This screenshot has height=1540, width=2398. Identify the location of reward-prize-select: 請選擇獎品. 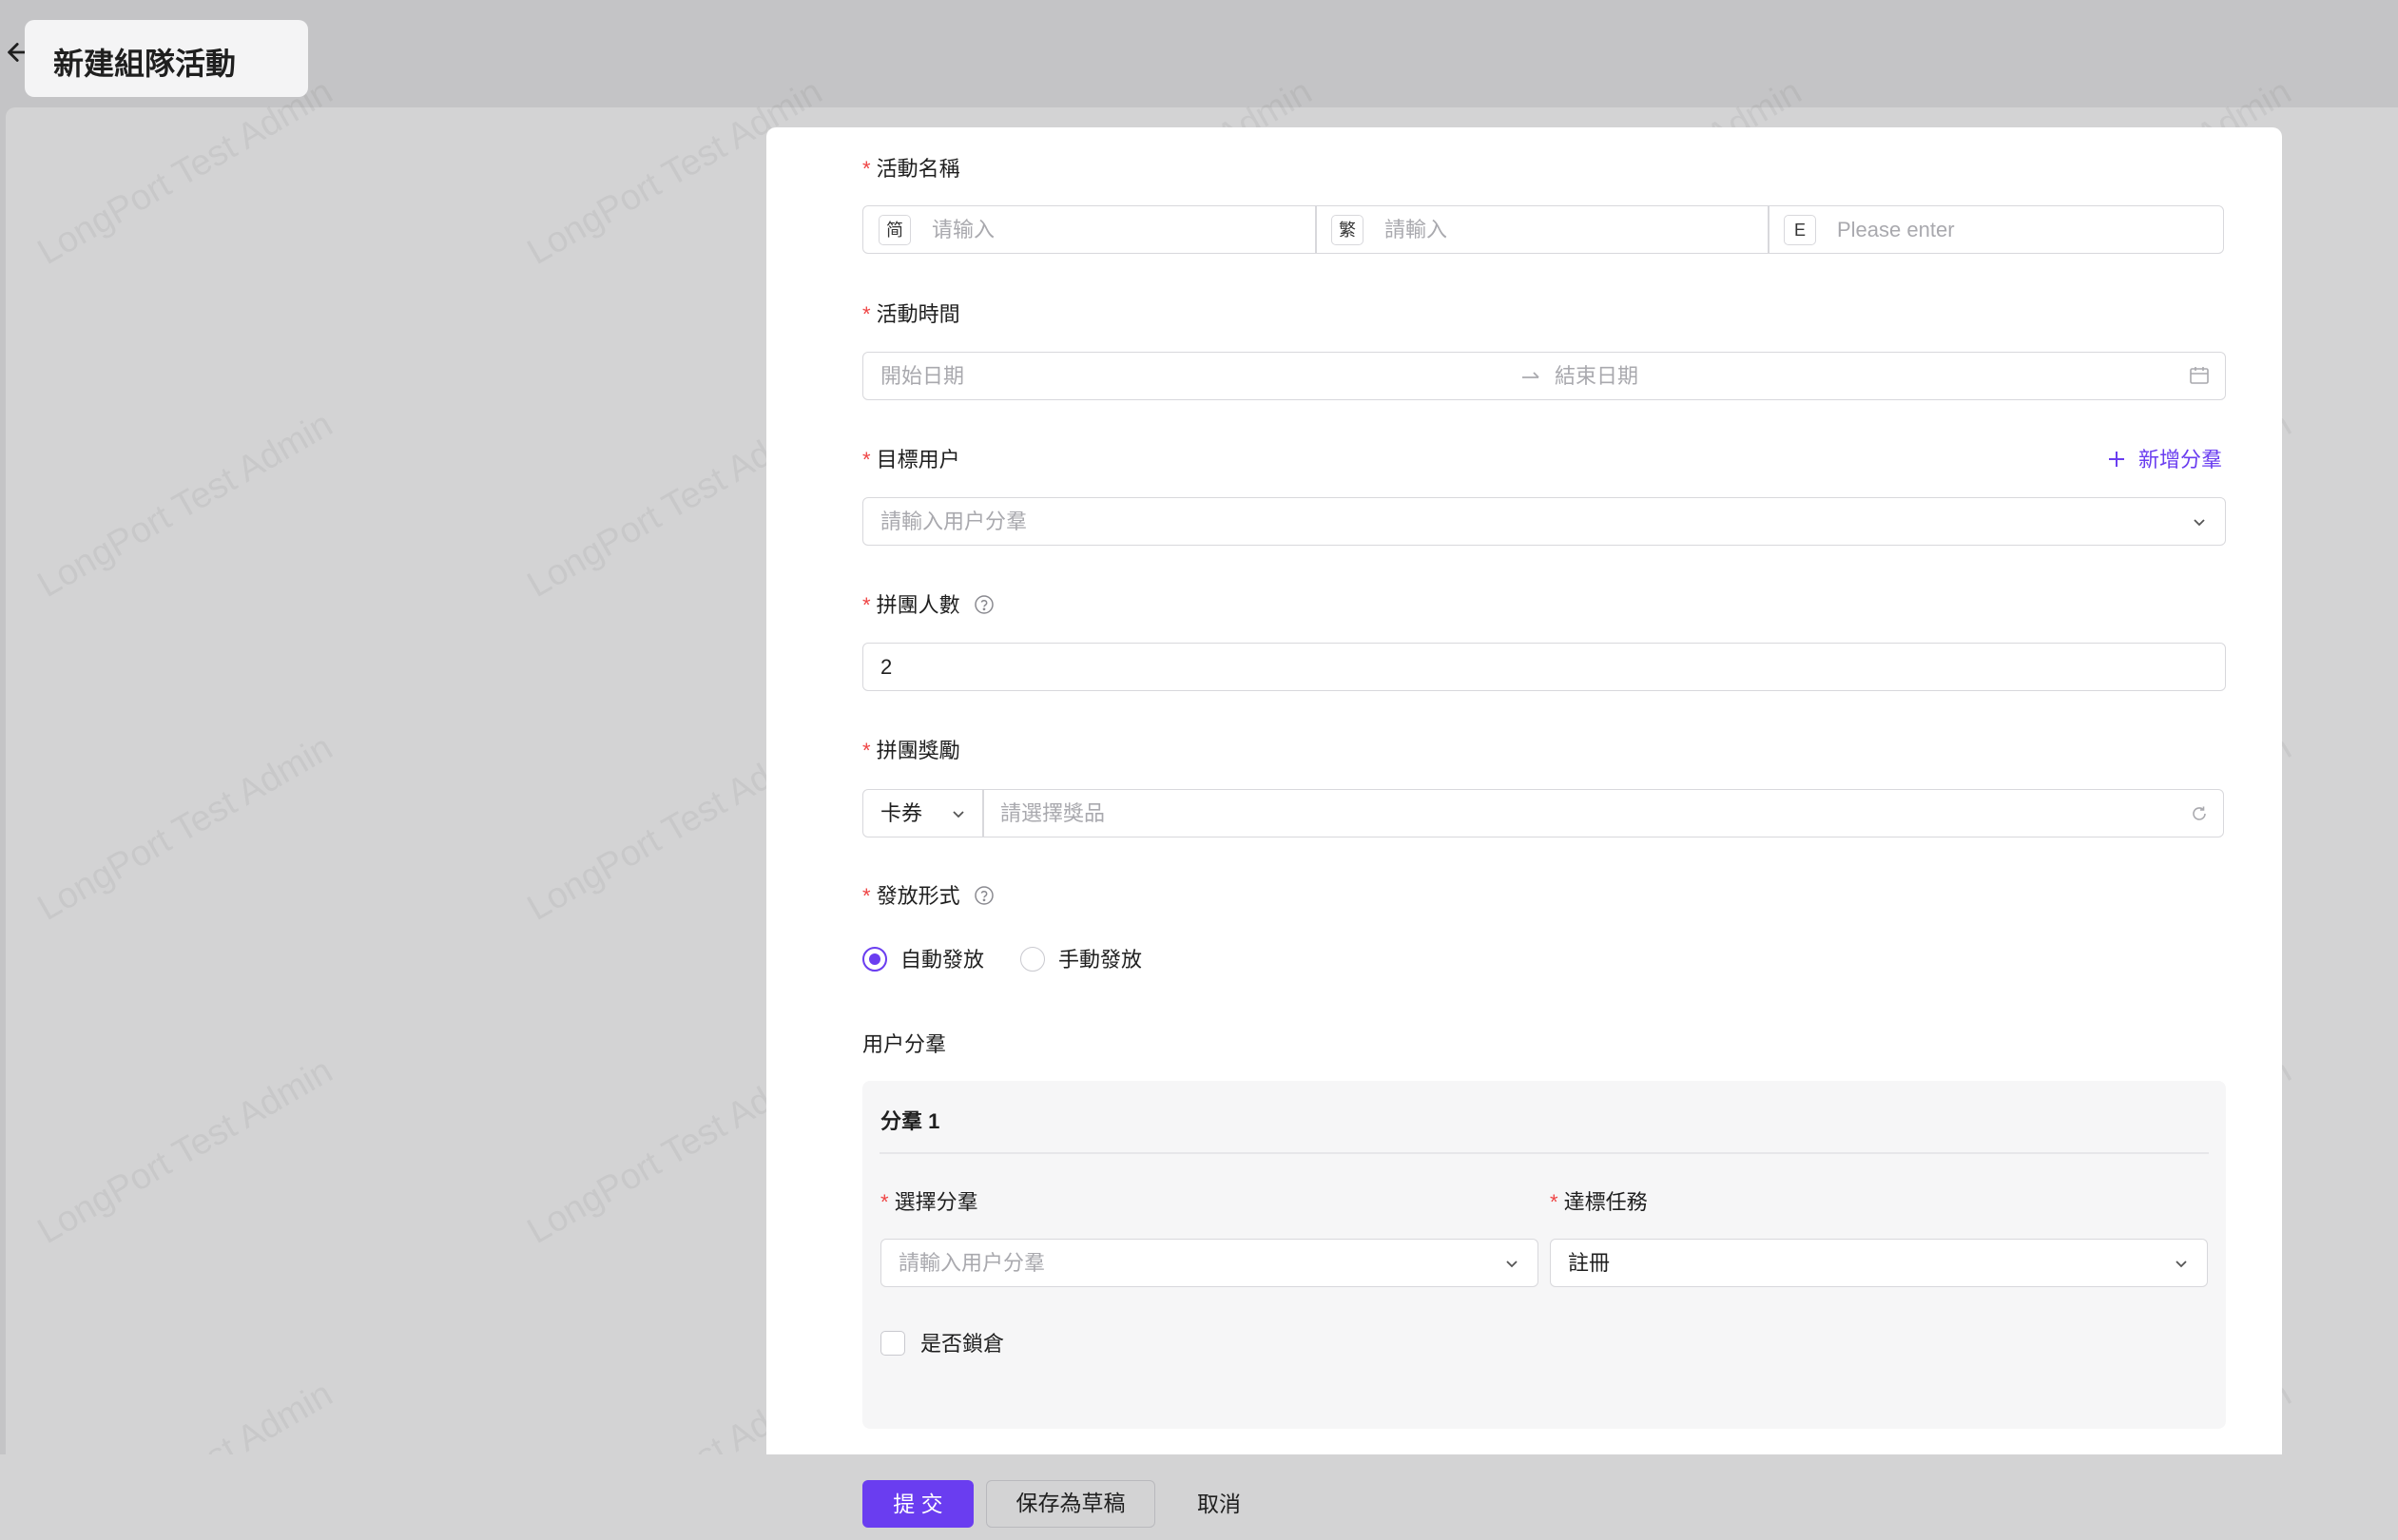
(1052, 813).